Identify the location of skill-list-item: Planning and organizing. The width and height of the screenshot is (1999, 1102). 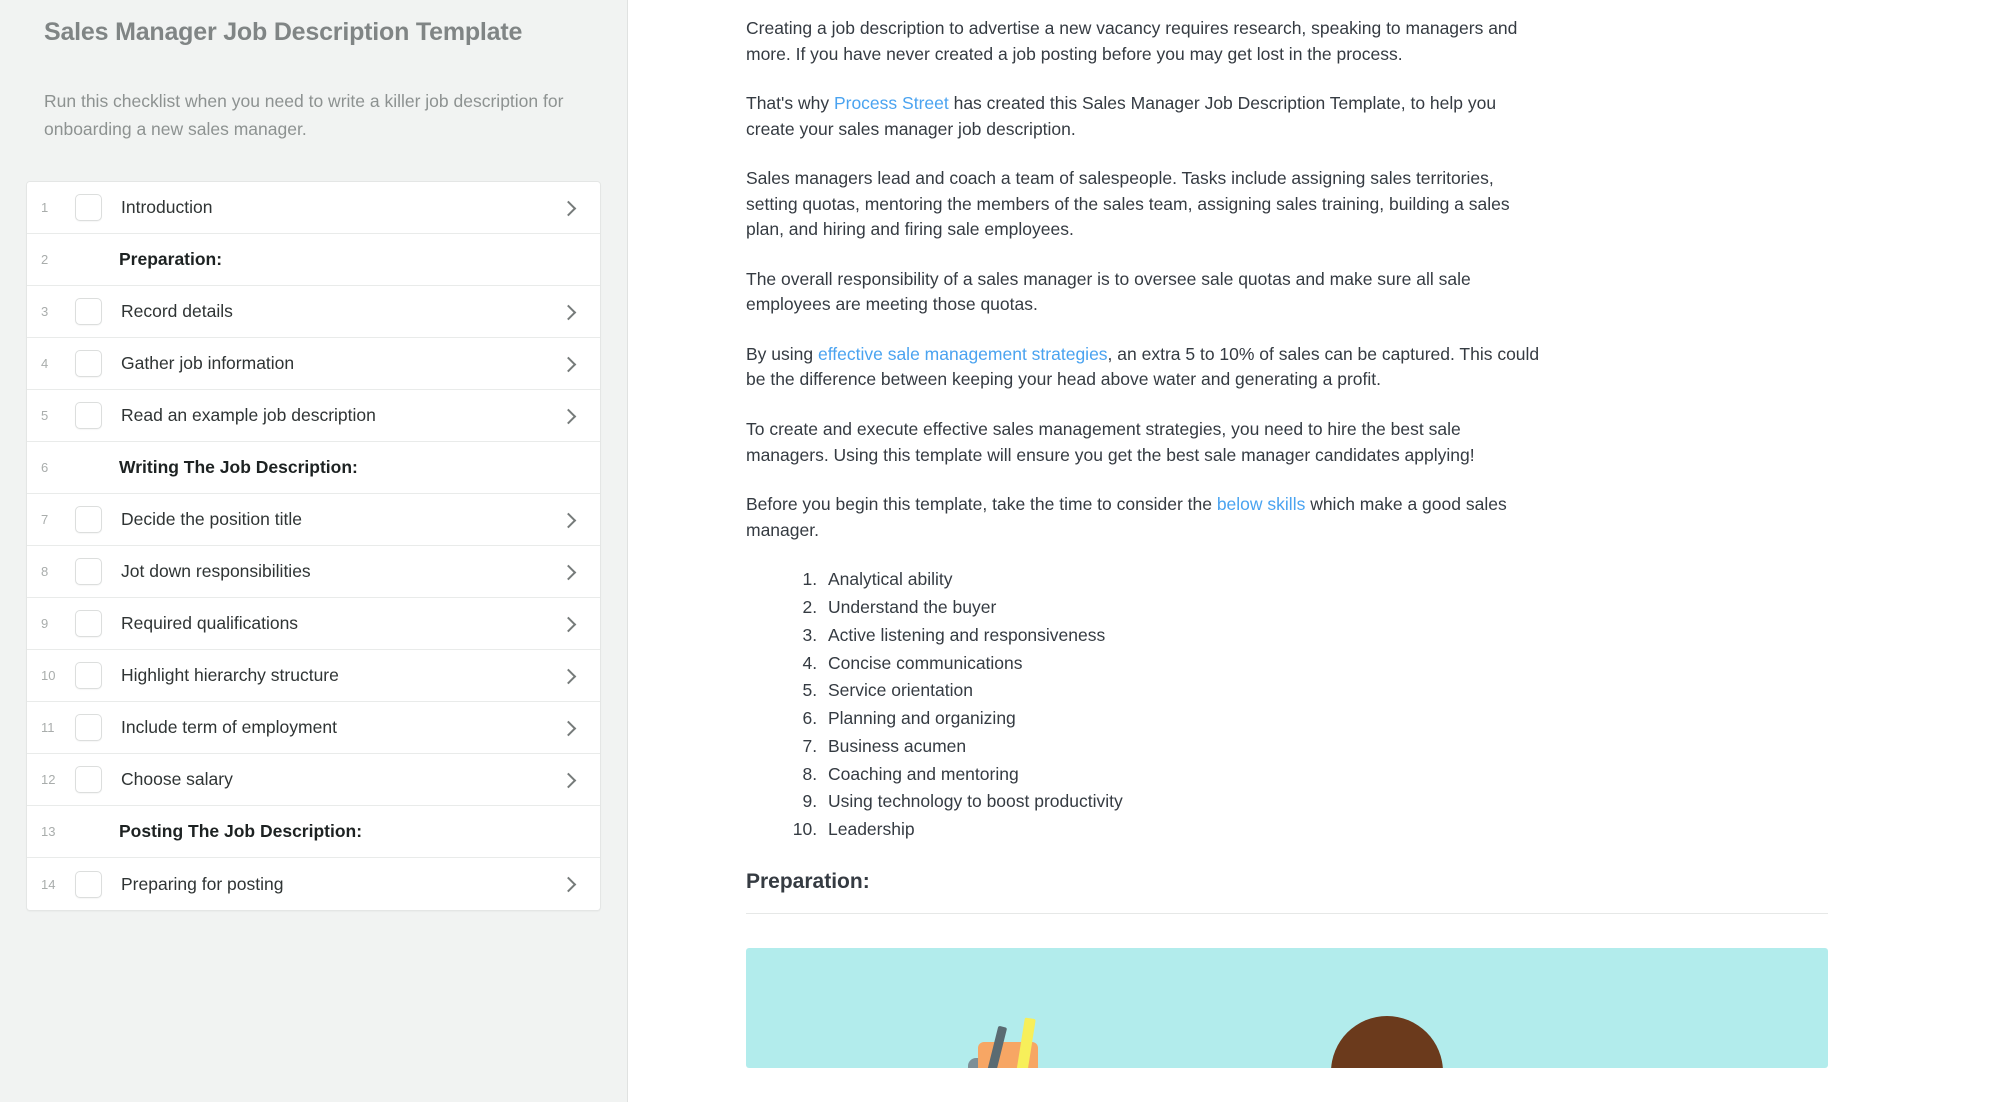
(1325, 718).